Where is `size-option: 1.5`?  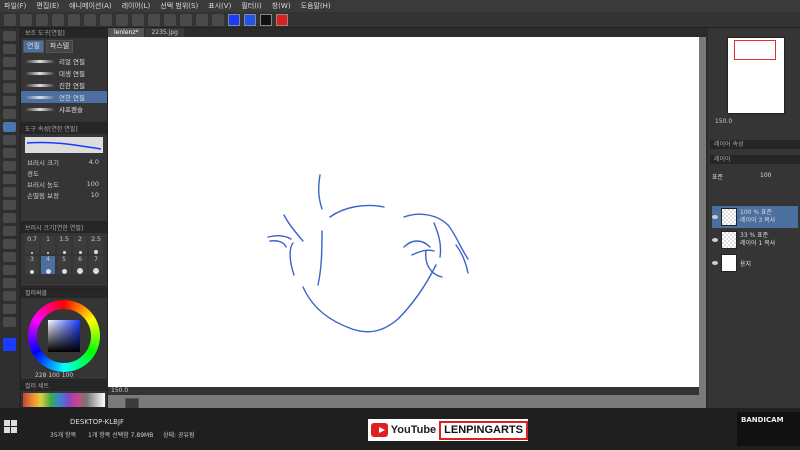
size-option: 1.5 is located at coordinates (64, 245).